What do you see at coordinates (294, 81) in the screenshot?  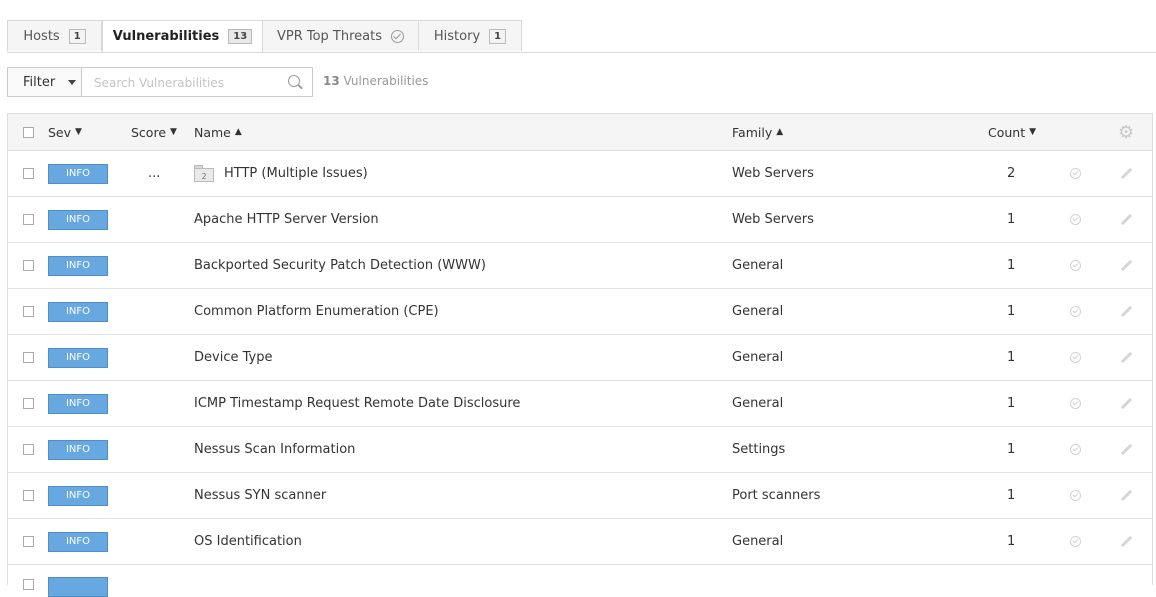 I see `search-icon` at bounding box center [294, 81].